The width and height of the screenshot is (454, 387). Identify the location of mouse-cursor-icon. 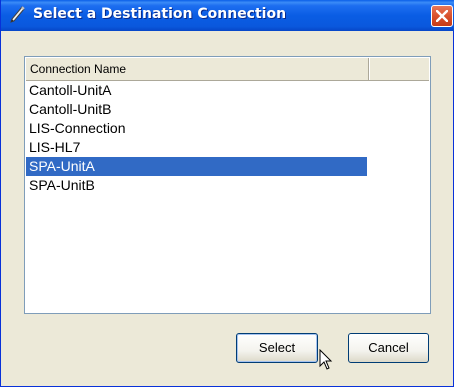
(326, 362).